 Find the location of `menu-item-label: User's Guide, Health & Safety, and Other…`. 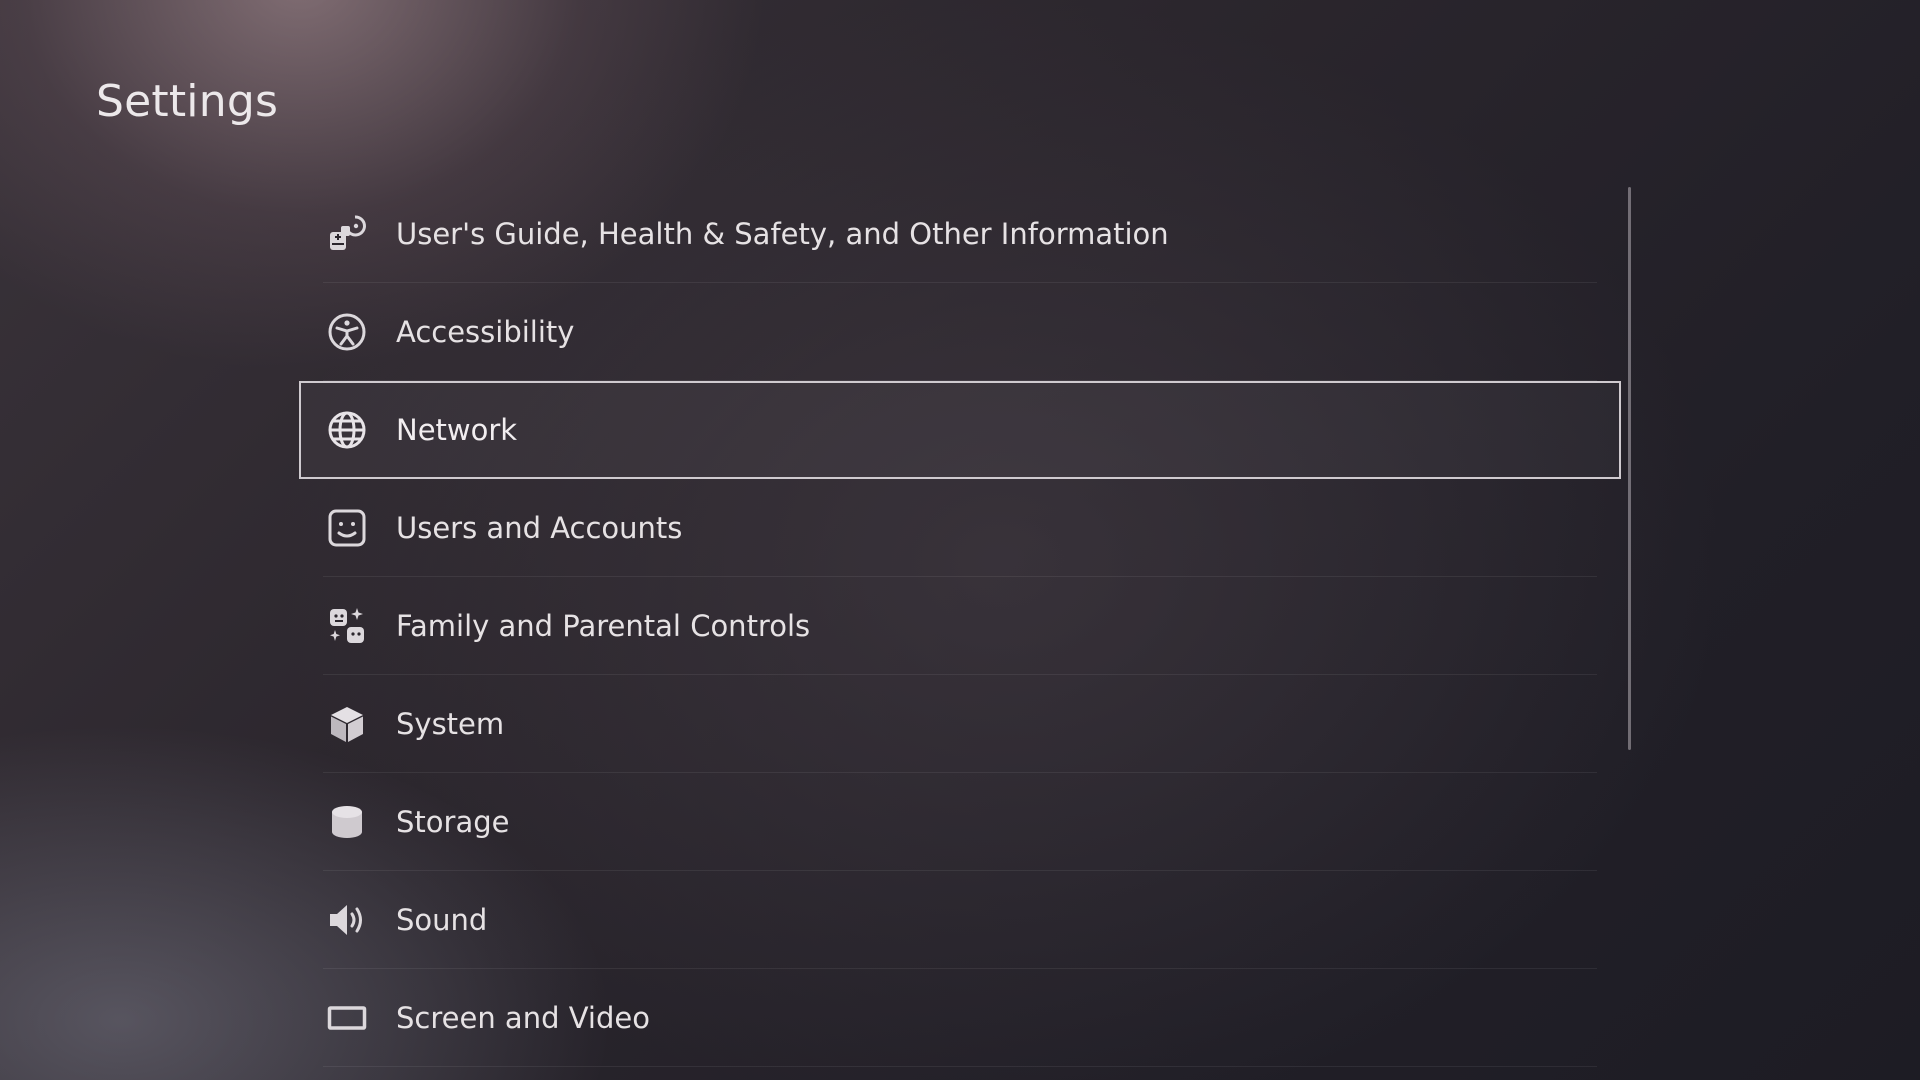

menu-item-label: User's Guide, Health & Safety, and Other… is located at coordinates (782, 234).